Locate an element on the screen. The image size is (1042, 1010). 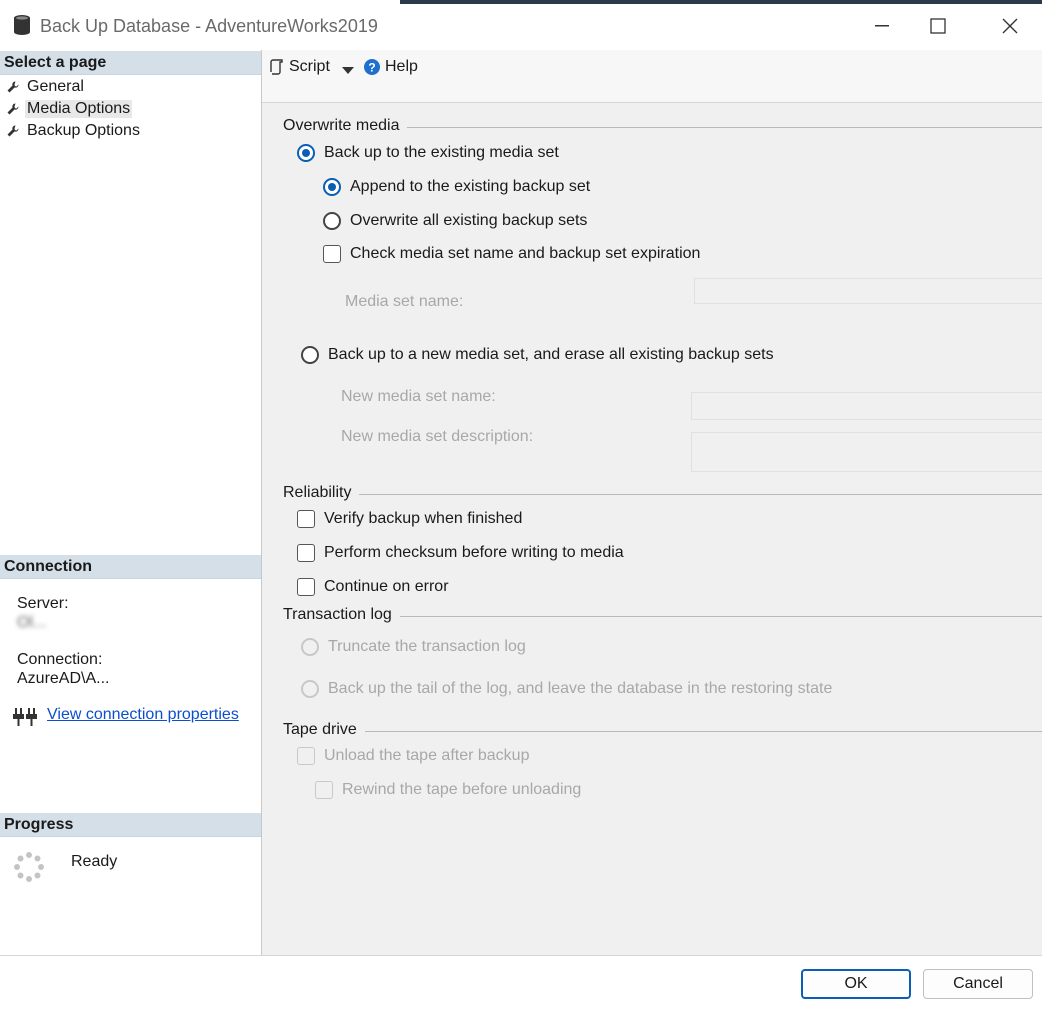
perform-checksum-option: Perform checksum before writing to media is located at coordinates (460, 553).